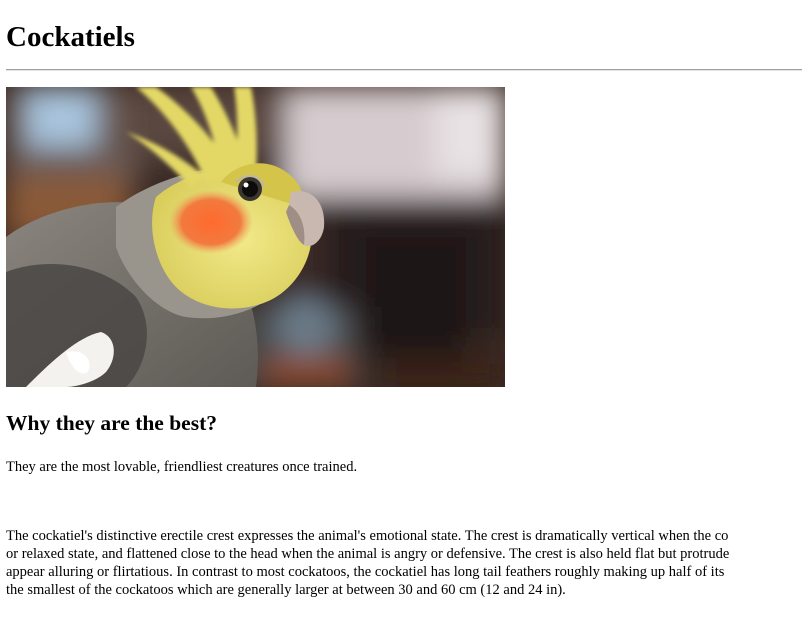 The image size is (802, 617). What do you see at coordinates (112, 423) in the screenshot?
I see `section-heading: Why they are the best?` at bounding box center [112, 423].